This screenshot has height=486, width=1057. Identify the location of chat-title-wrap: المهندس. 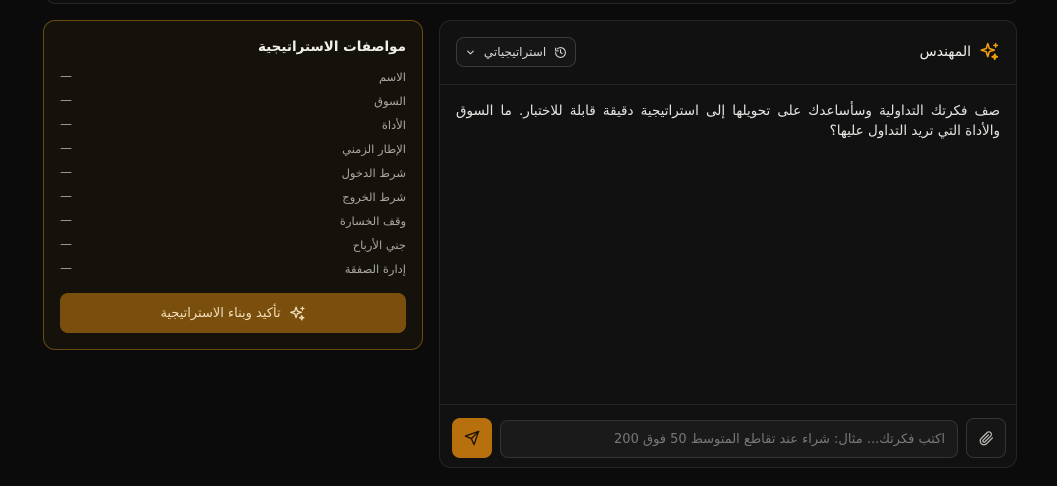
(960, 51).